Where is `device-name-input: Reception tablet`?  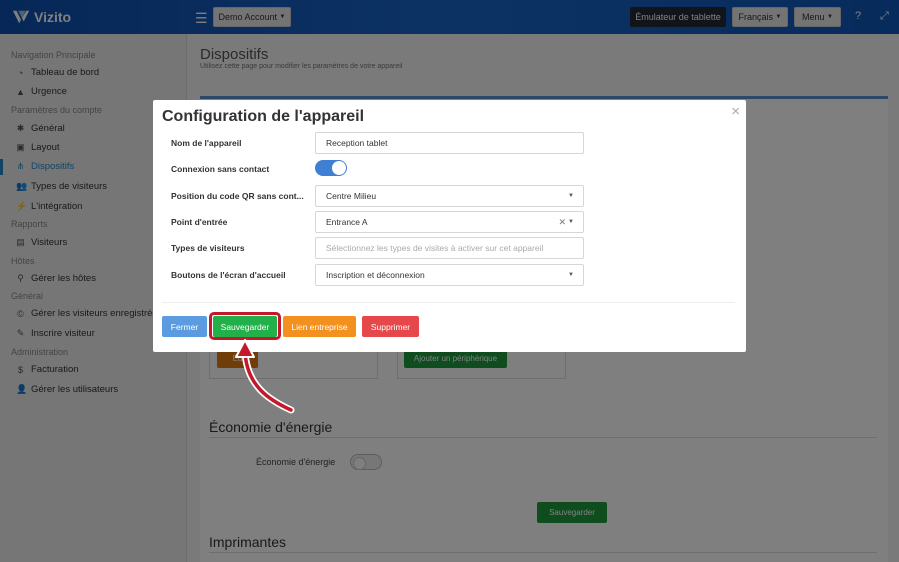 device-name-input: Reception tablet is located at coordinates (449, 143).